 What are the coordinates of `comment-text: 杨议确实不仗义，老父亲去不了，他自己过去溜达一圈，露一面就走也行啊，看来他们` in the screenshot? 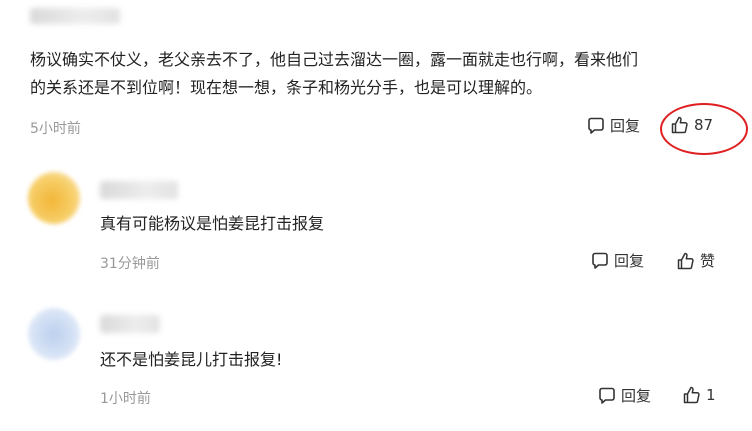 It's located at (334, 59).